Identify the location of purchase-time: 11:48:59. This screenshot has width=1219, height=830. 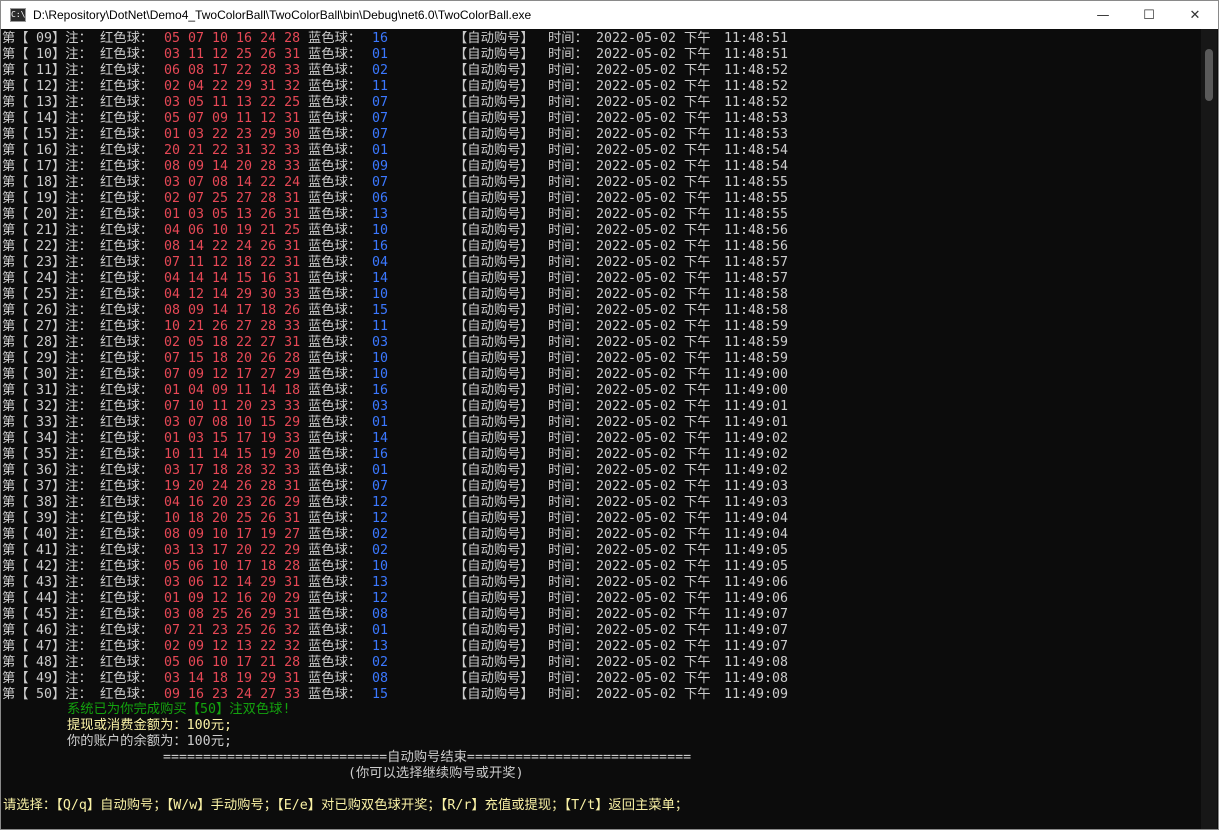
(756, 342).